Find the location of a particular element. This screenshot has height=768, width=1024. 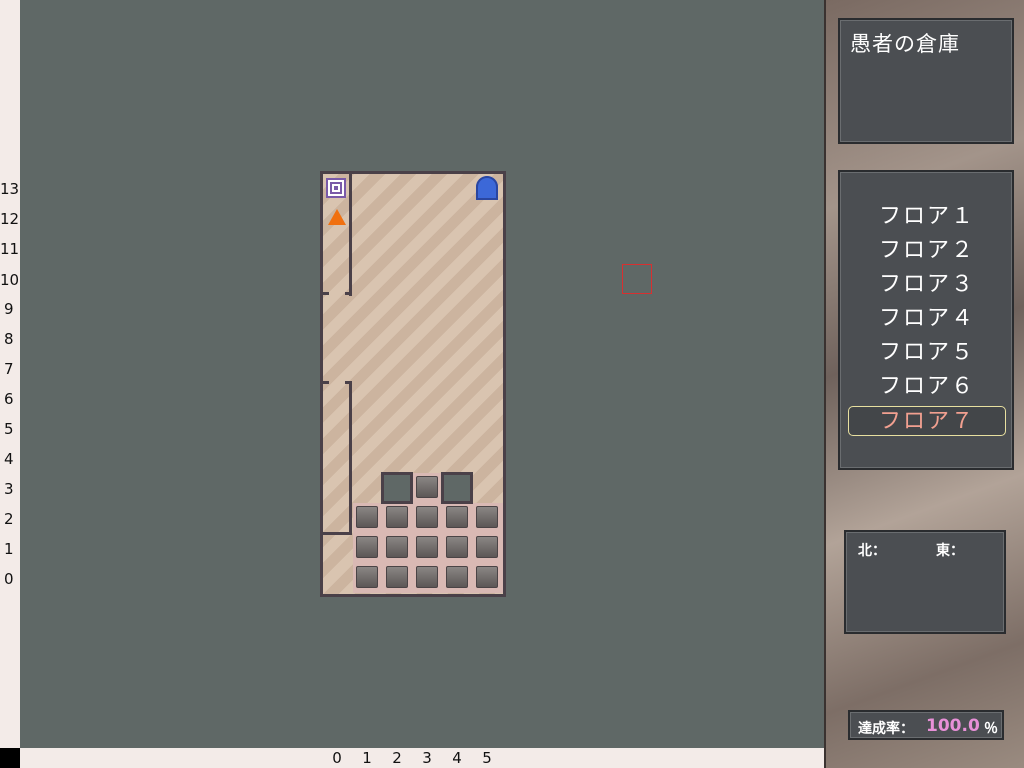

floor-item-4: フロア４ is located at coordinates (927, 319).